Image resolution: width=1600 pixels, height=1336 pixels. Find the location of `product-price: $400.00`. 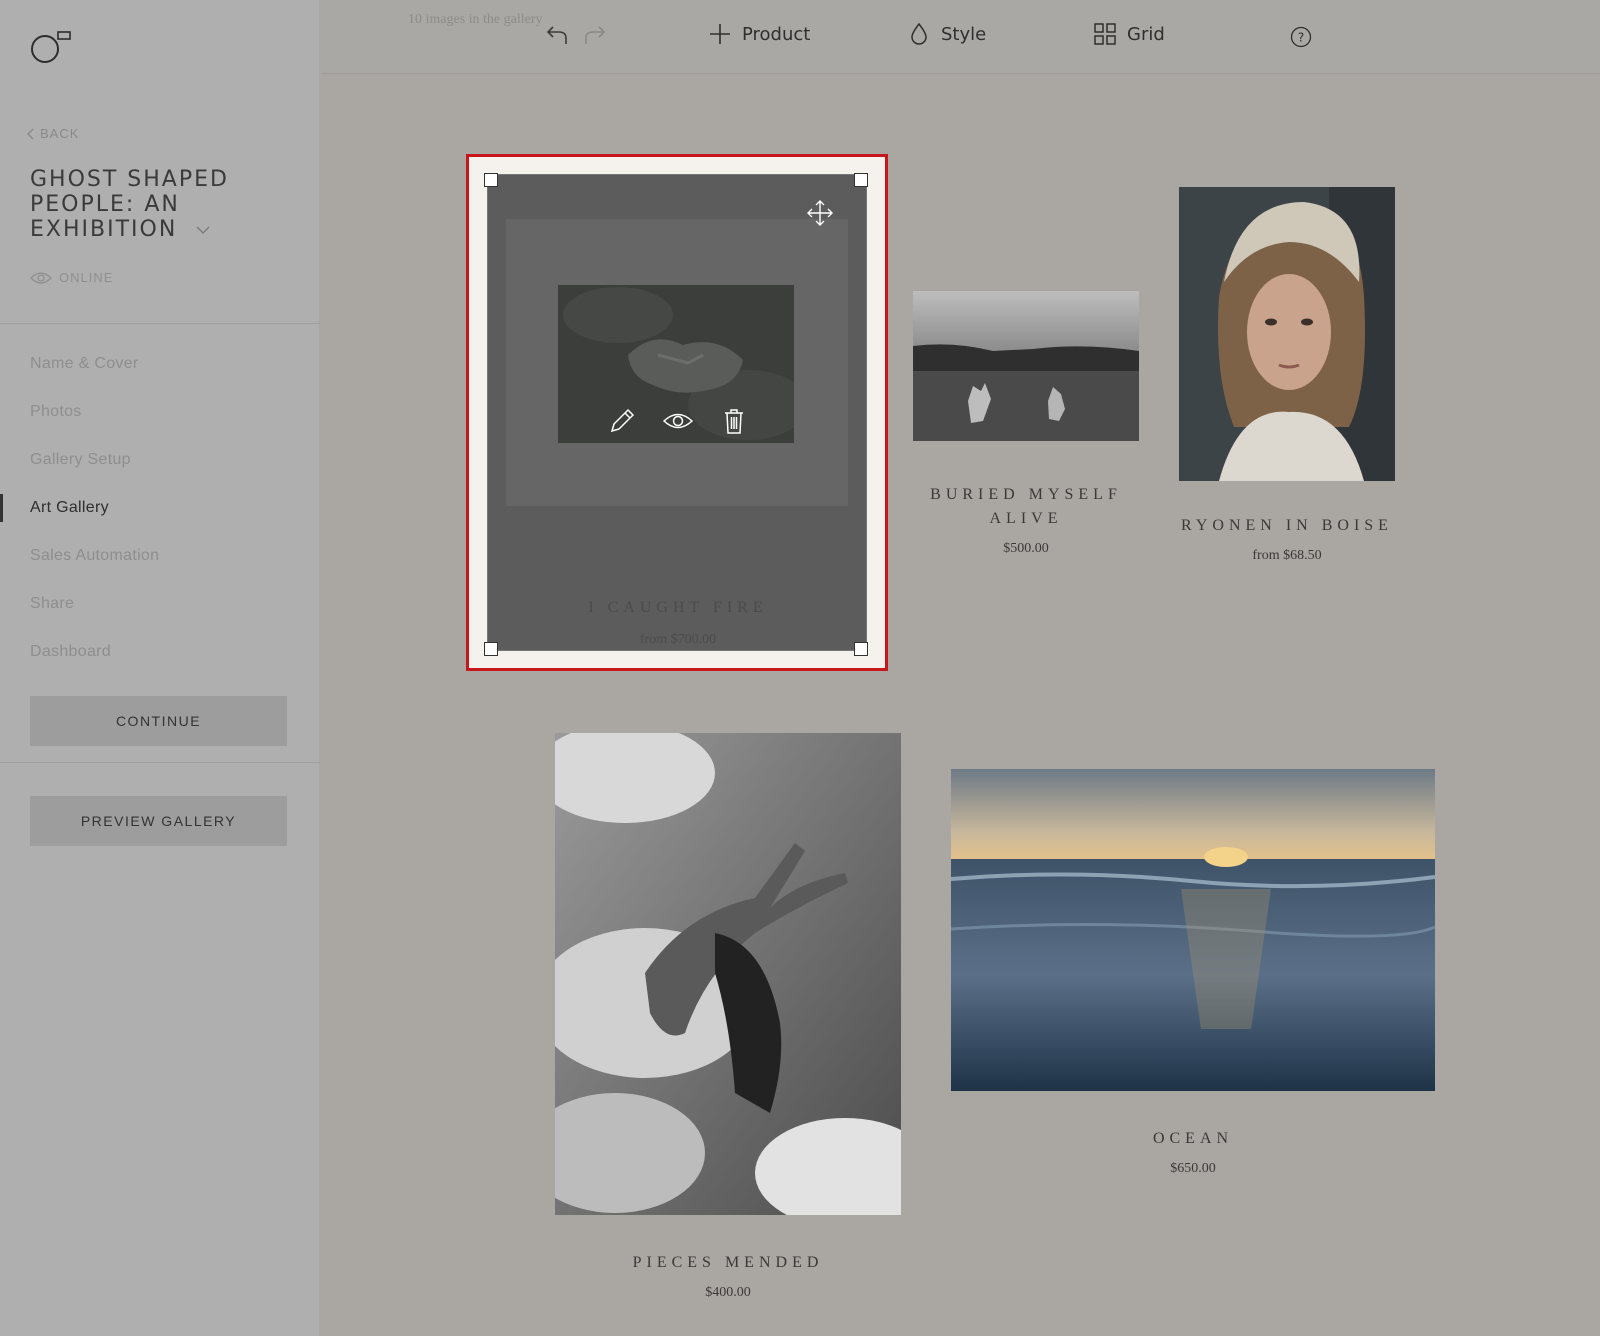

product-price: $400.00 is located at coordinates (728, 1292).